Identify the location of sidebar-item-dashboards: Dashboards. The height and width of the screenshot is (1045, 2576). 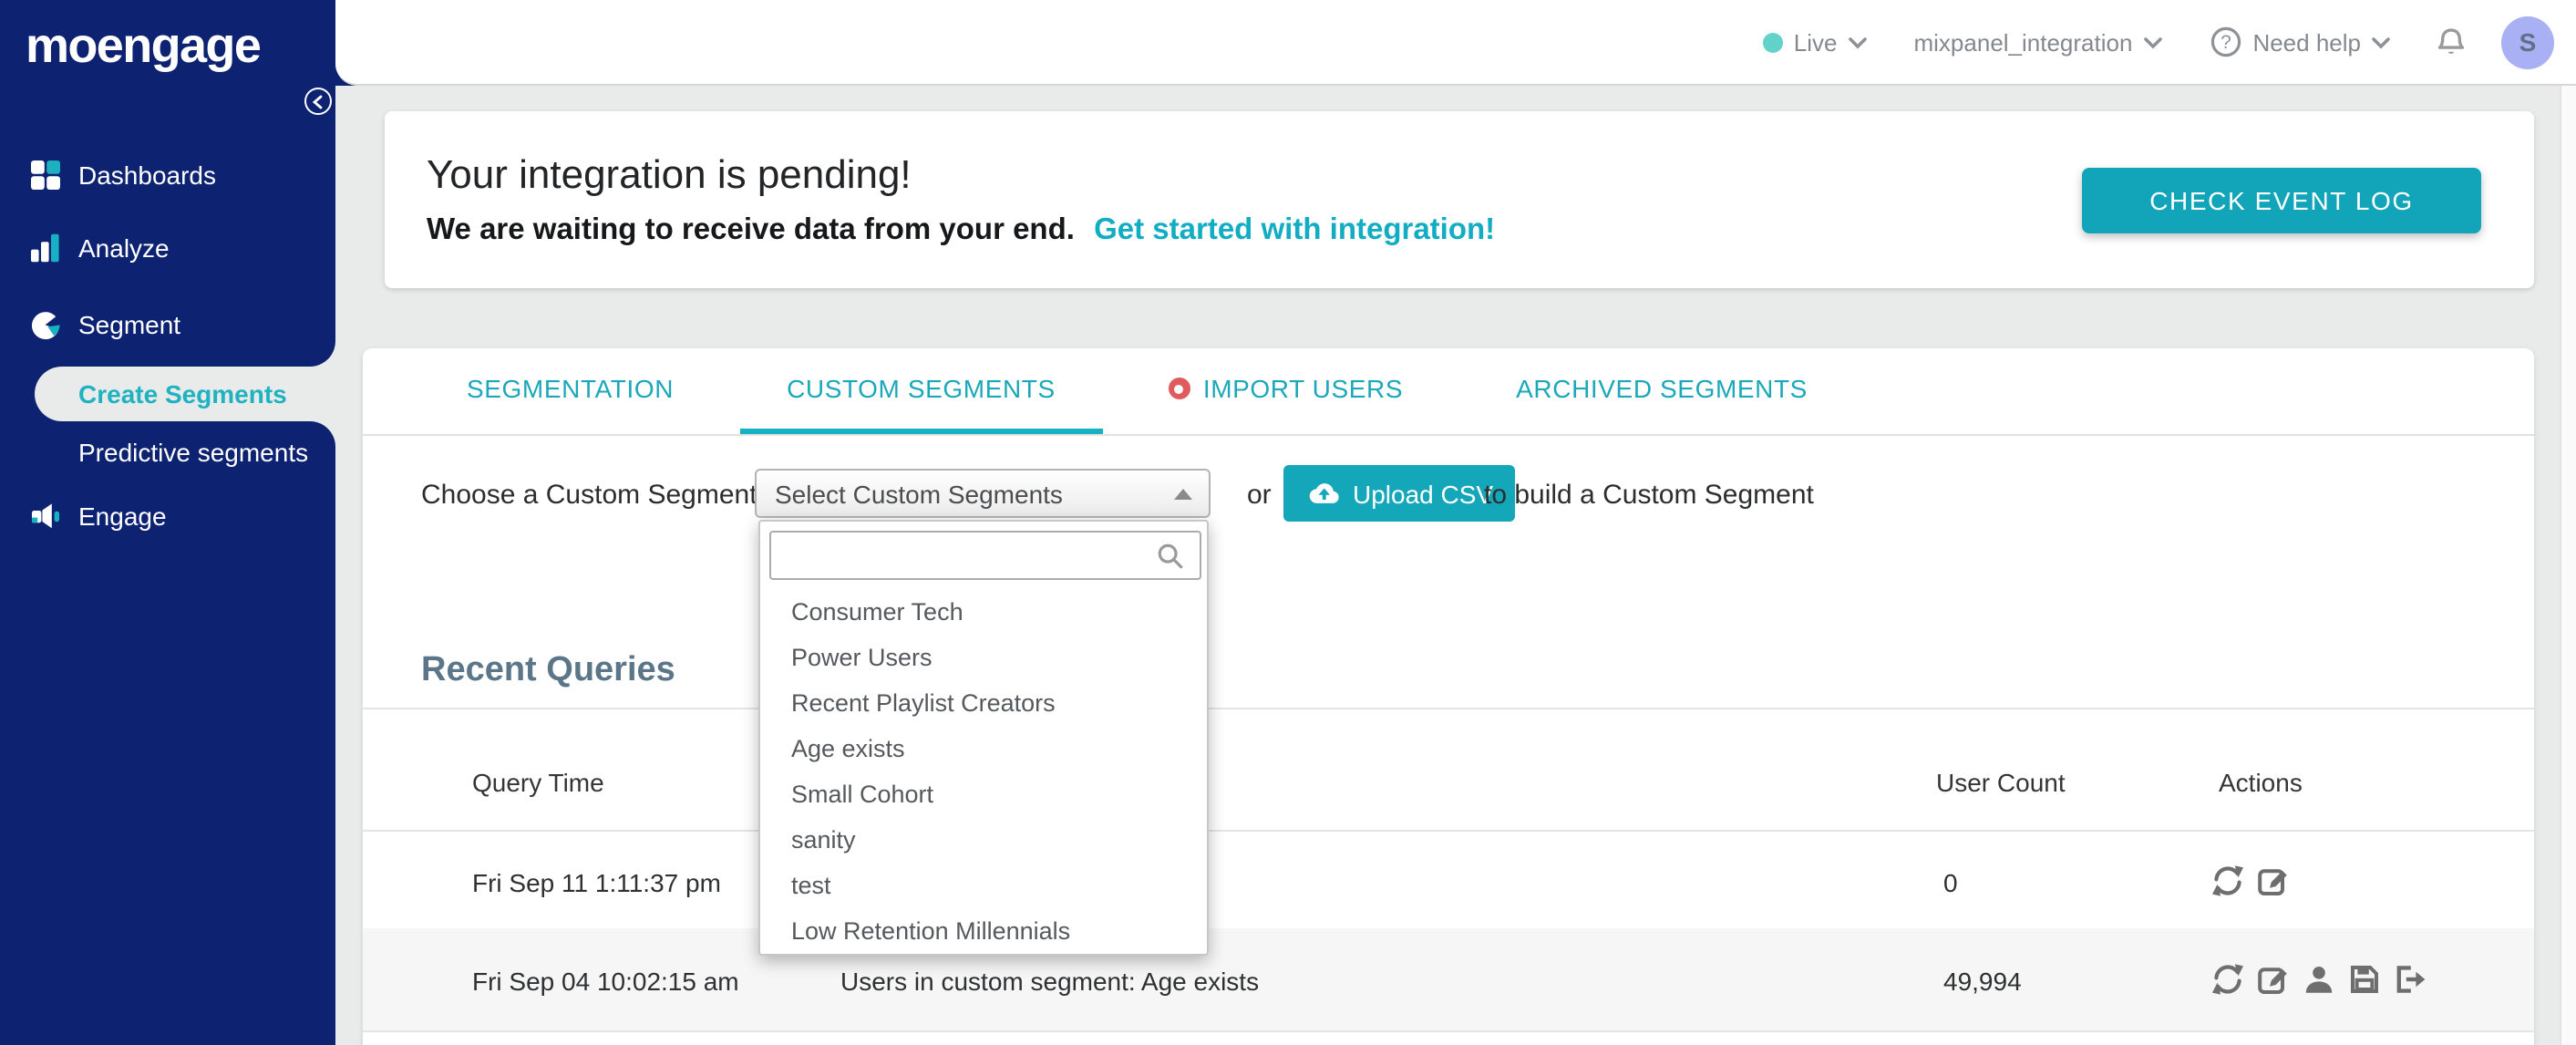
(167, 175).